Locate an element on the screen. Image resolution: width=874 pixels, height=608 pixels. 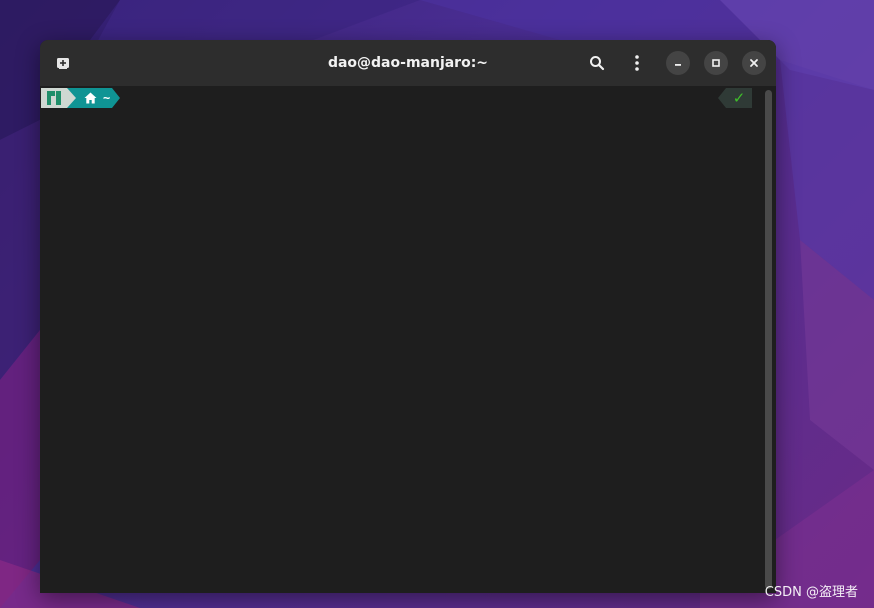
close-icon is located at coordinates (754, 63).